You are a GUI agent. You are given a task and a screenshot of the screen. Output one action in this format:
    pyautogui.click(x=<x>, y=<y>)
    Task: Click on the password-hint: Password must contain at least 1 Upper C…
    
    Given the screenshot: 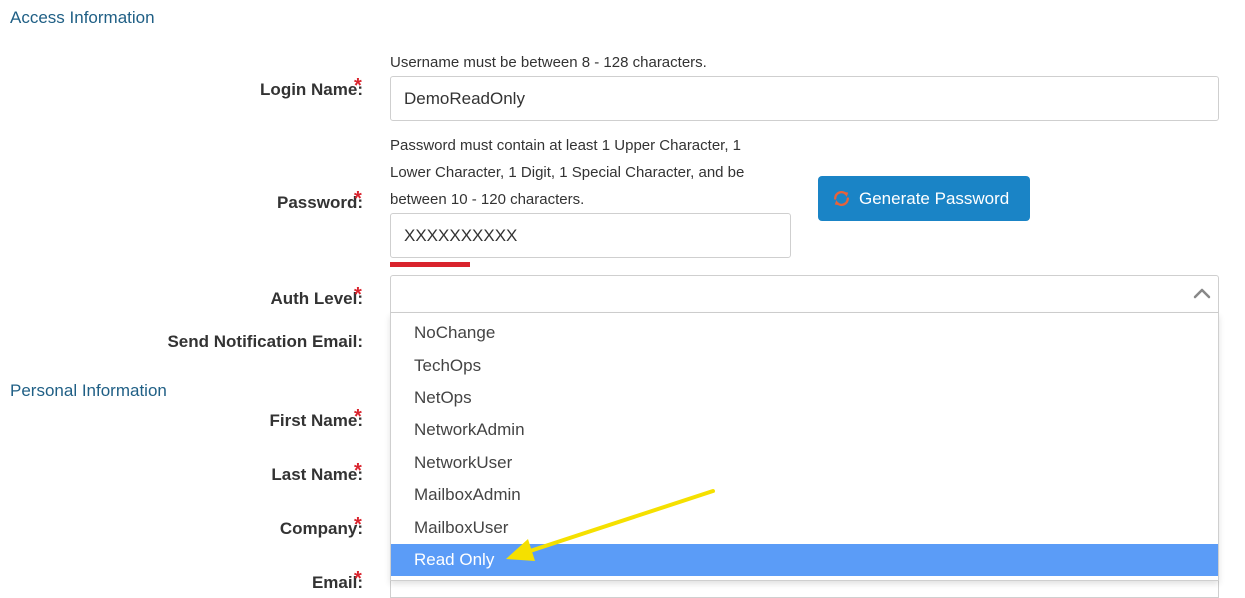 What is the action you would take?
    pyautogui.click(x=567, y=172)
    